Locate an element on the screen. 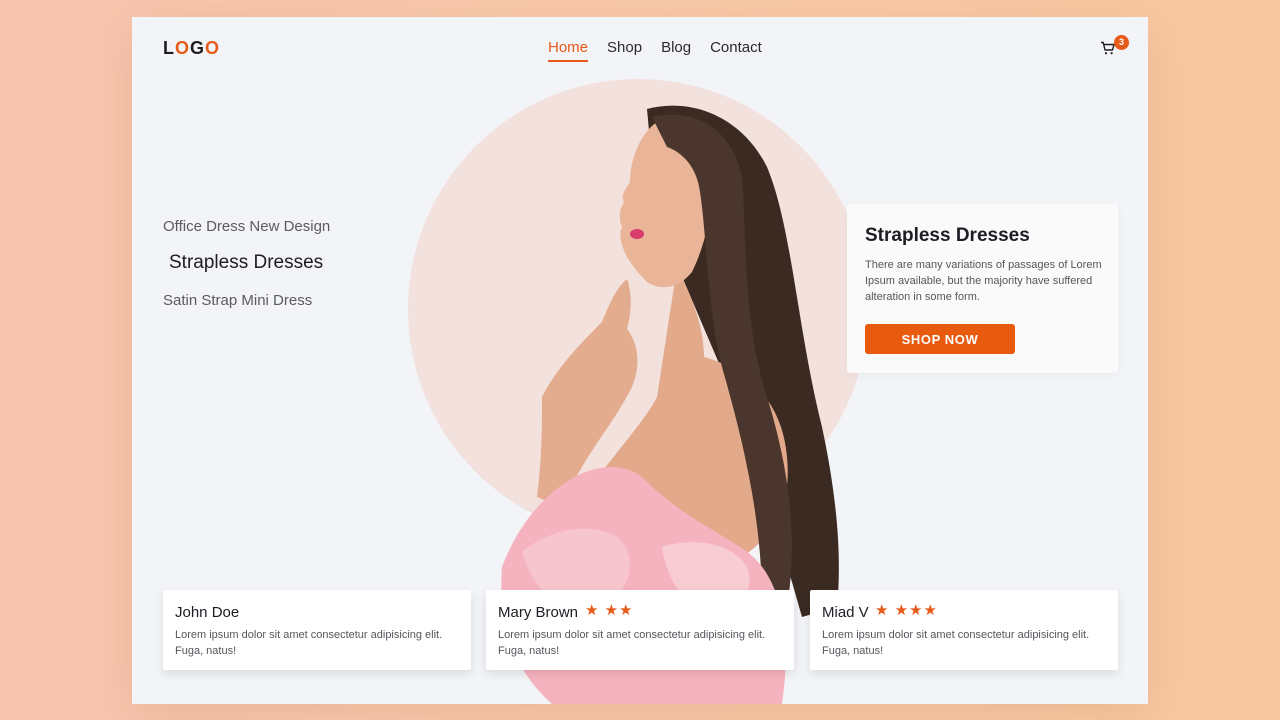 The image size is (1280, 720). logo-letter-g: G is located at coordinates (198, 48).